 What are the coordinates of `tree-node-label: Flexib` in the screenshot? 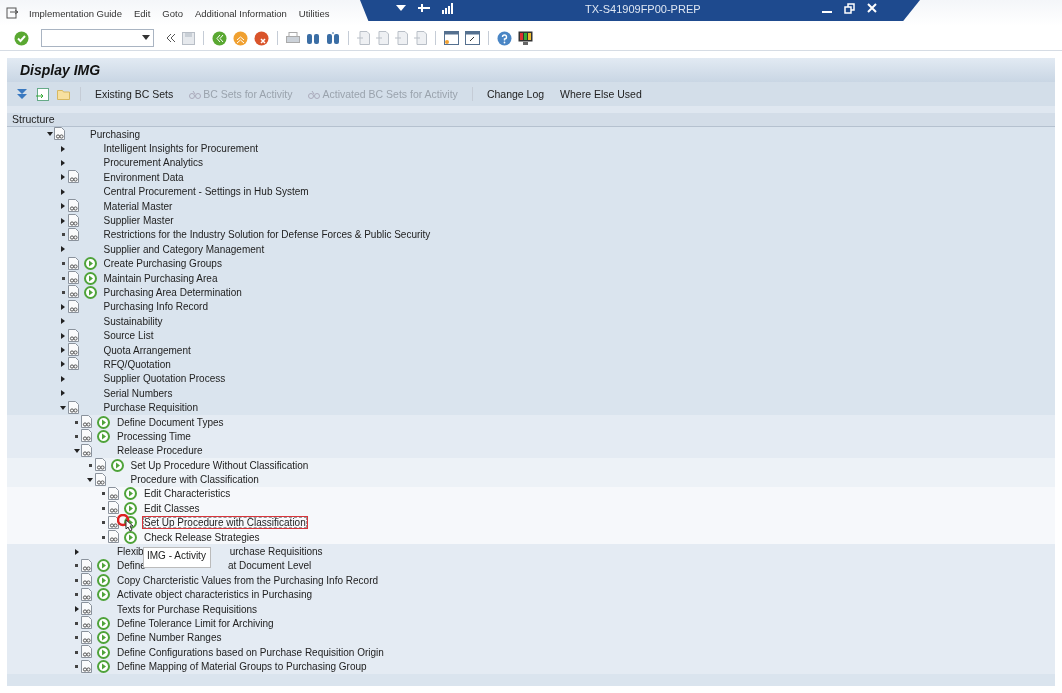 It's located at (130, 551).